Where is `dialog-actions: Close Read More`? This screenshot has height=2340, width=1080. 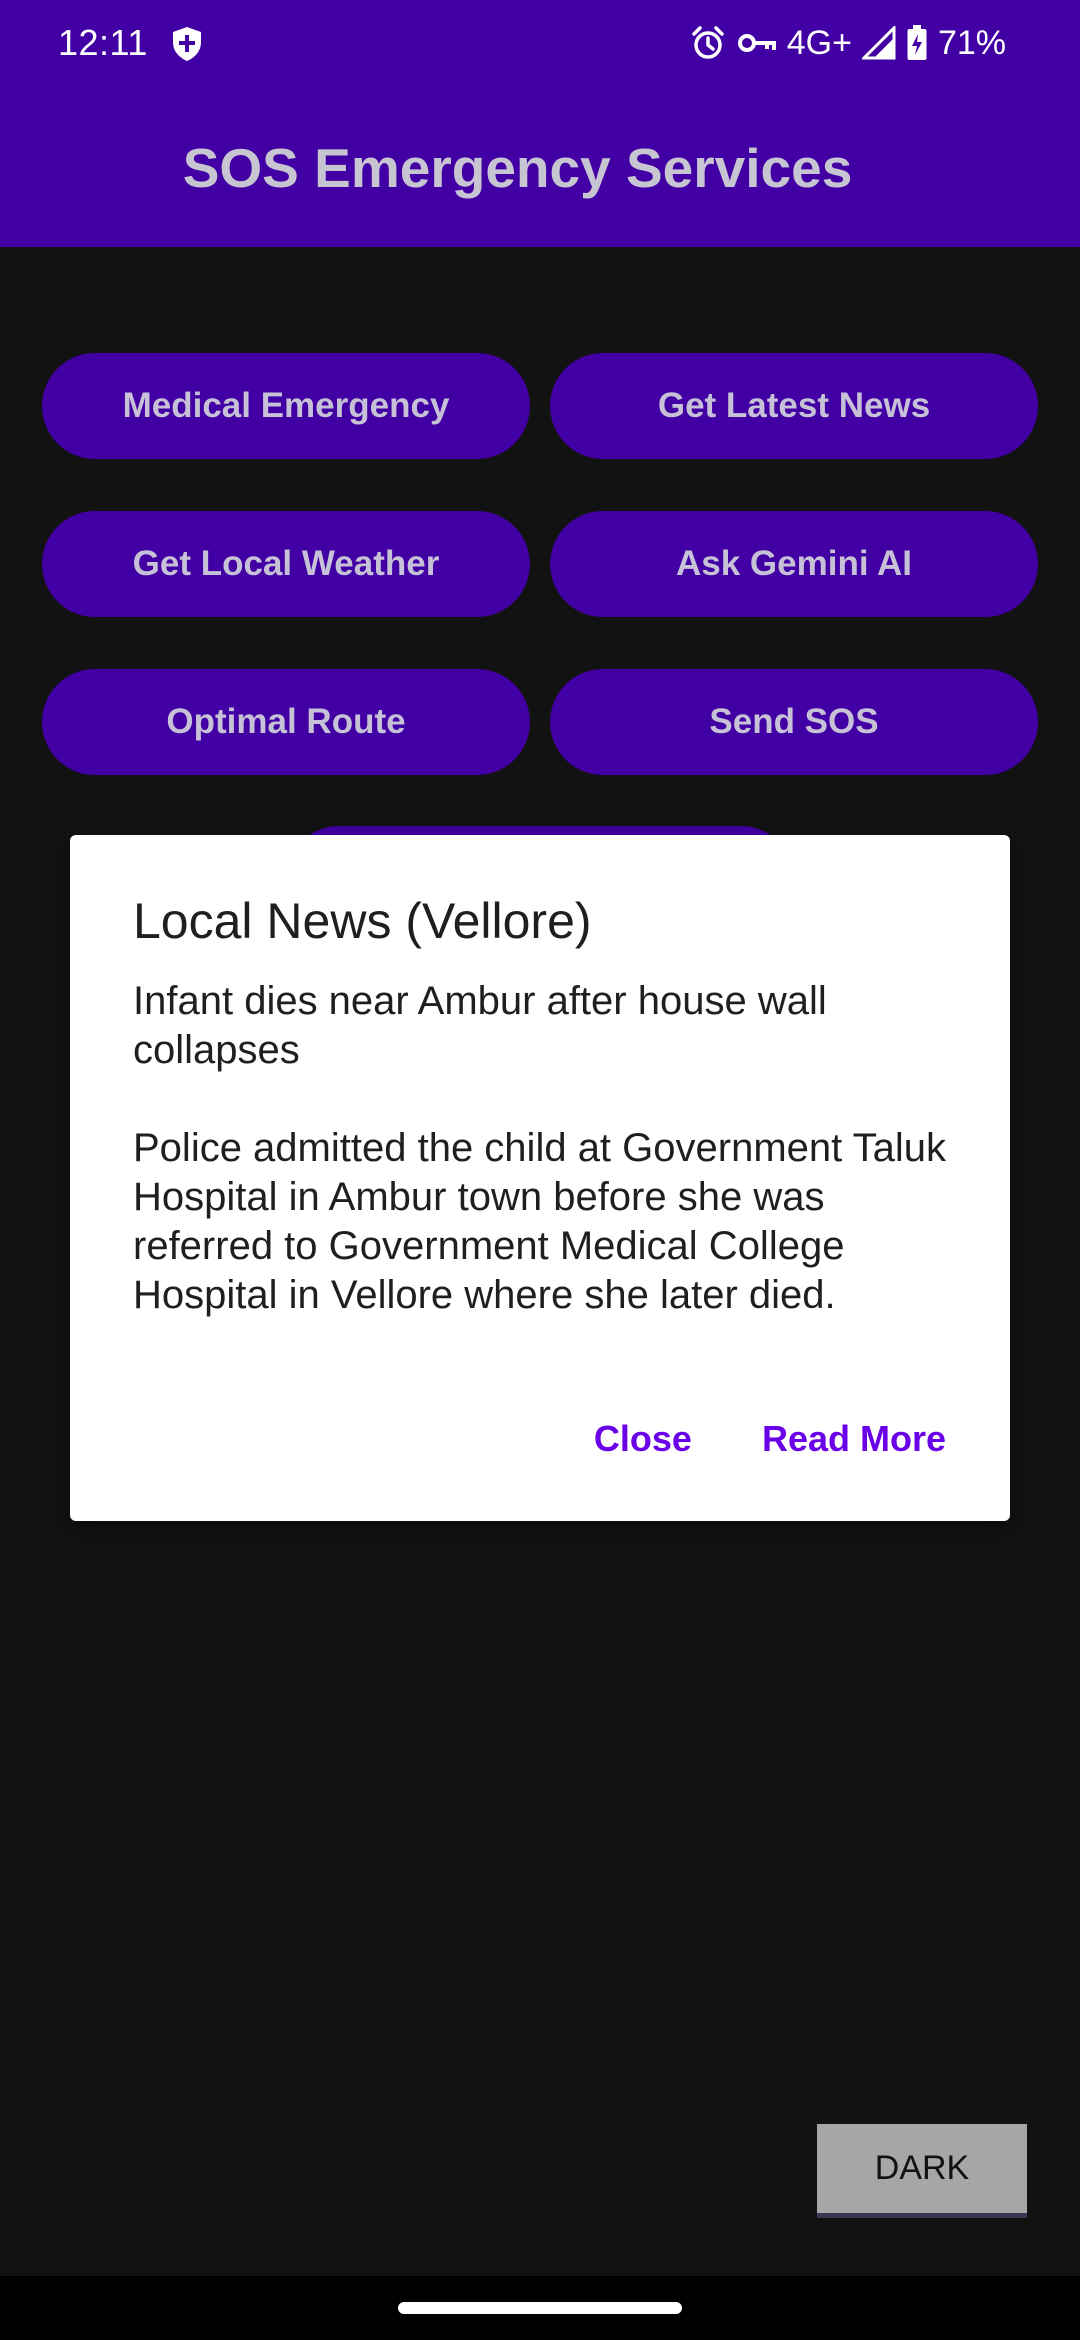
dialog-actions: Close Read More is located at coordinates (770, 1439).